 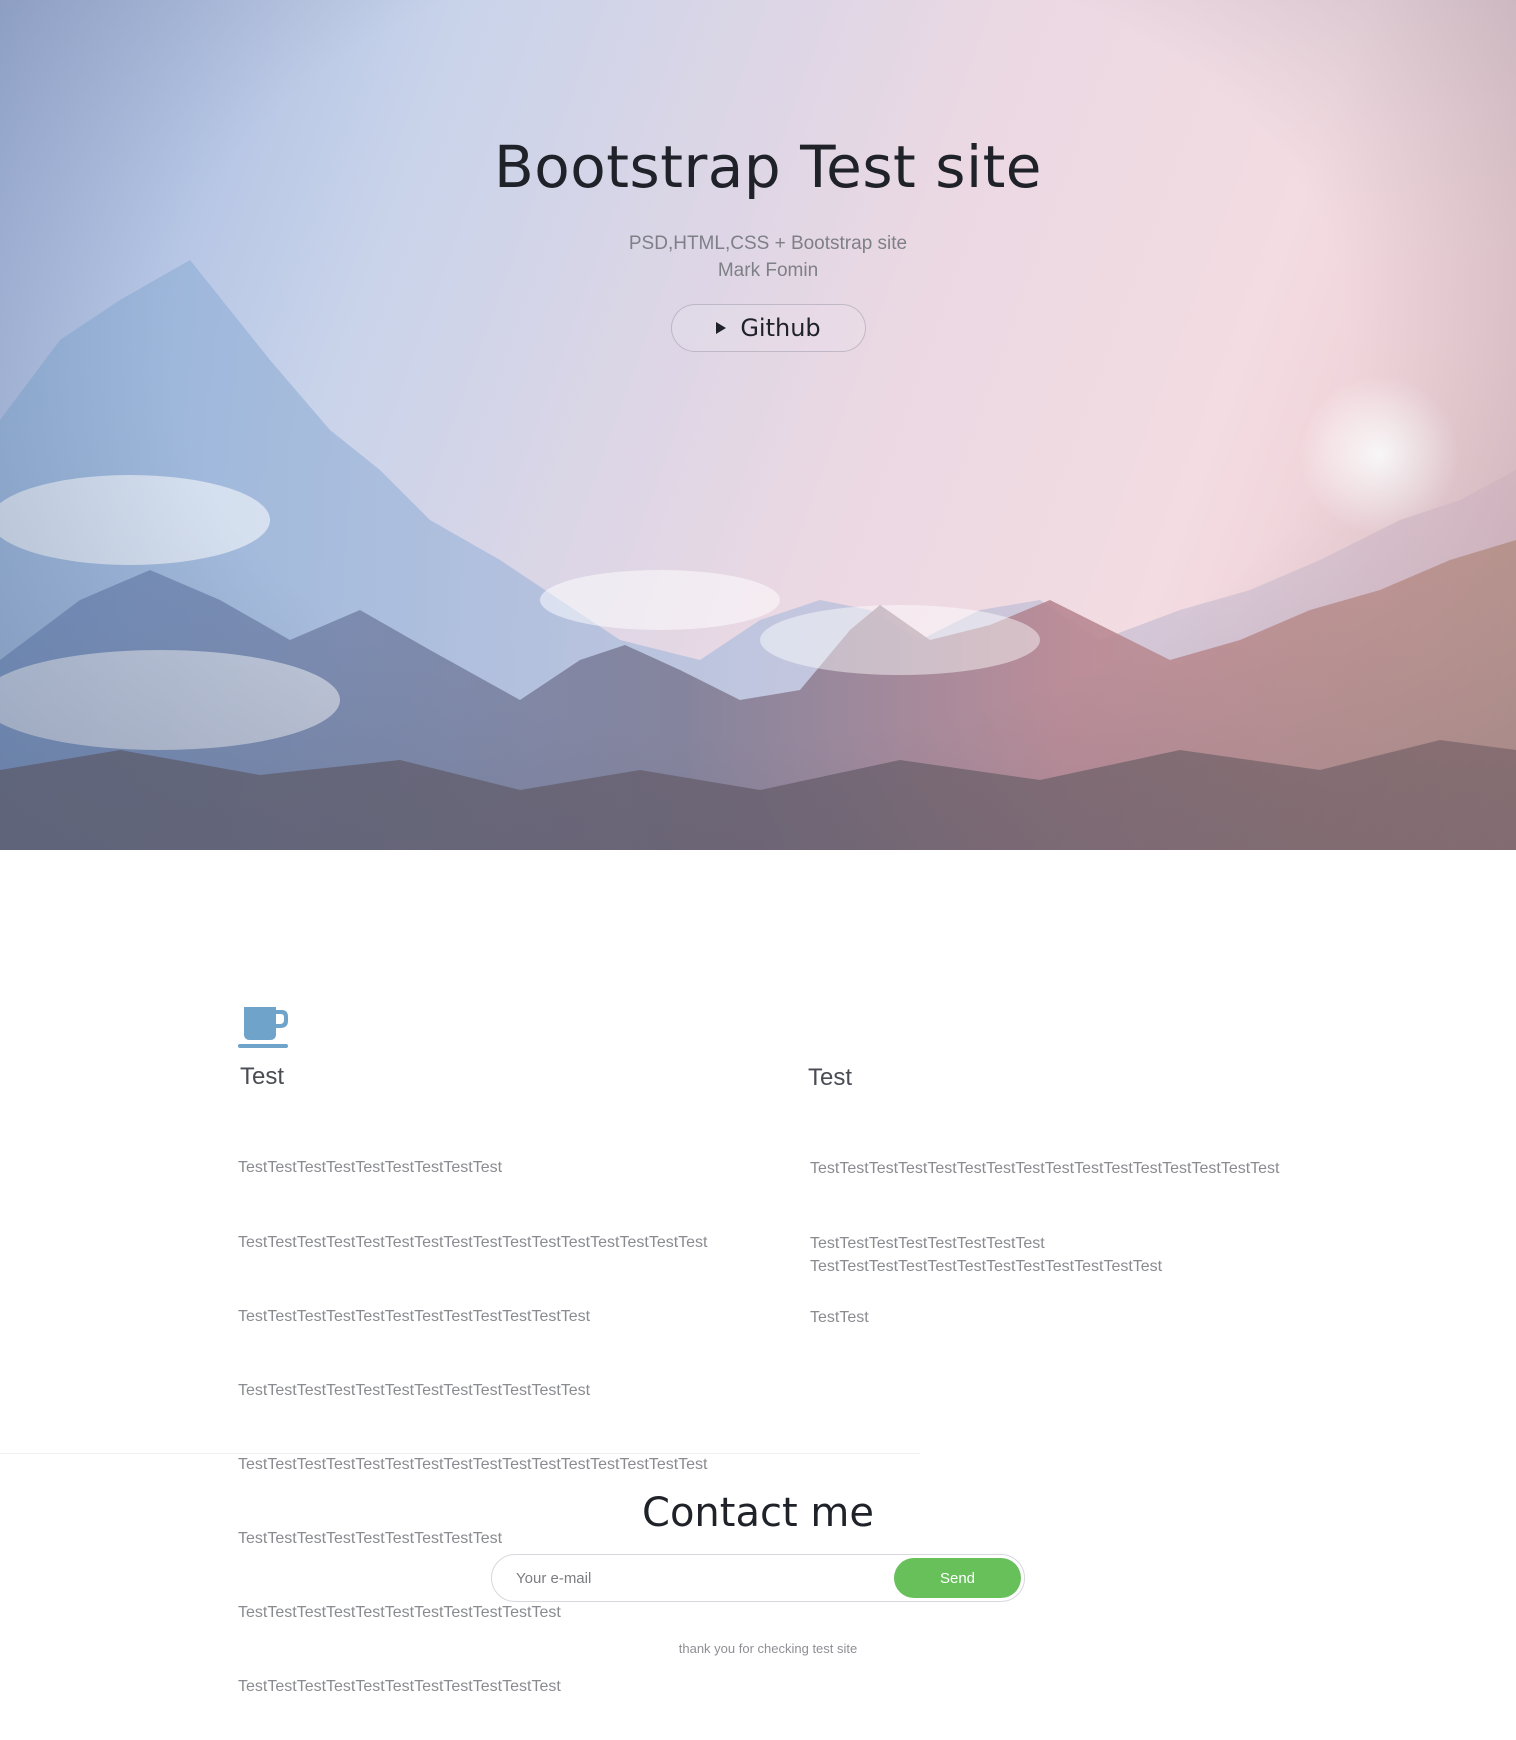 I want to click on left-column-title: Test, so click(x=262, y=1076).